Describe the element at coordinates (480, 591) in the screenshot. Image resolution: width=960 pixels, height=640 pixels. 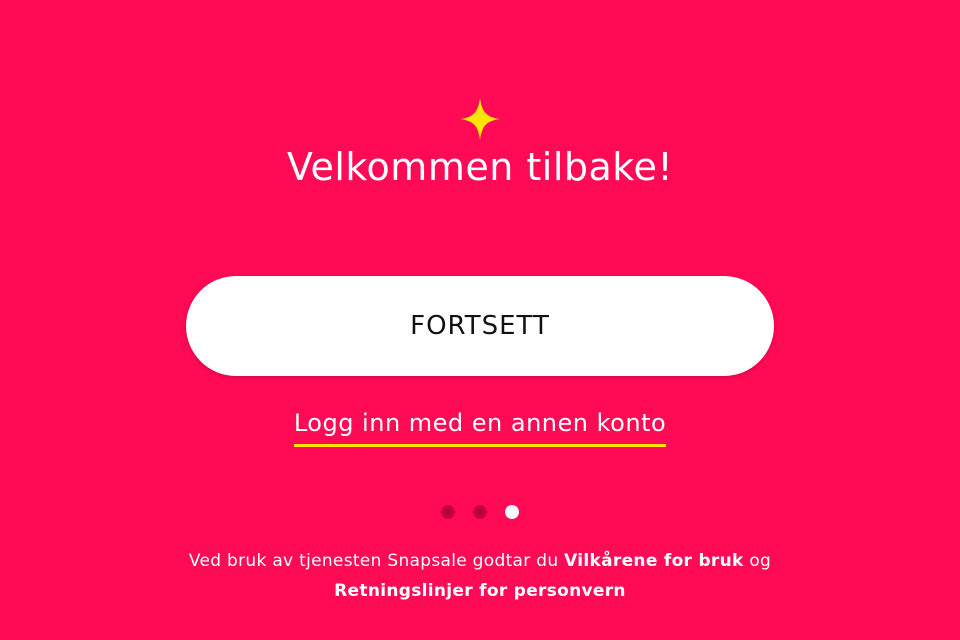
I see `privacy-policy-link: Retningslinjer for personvern` at that location.